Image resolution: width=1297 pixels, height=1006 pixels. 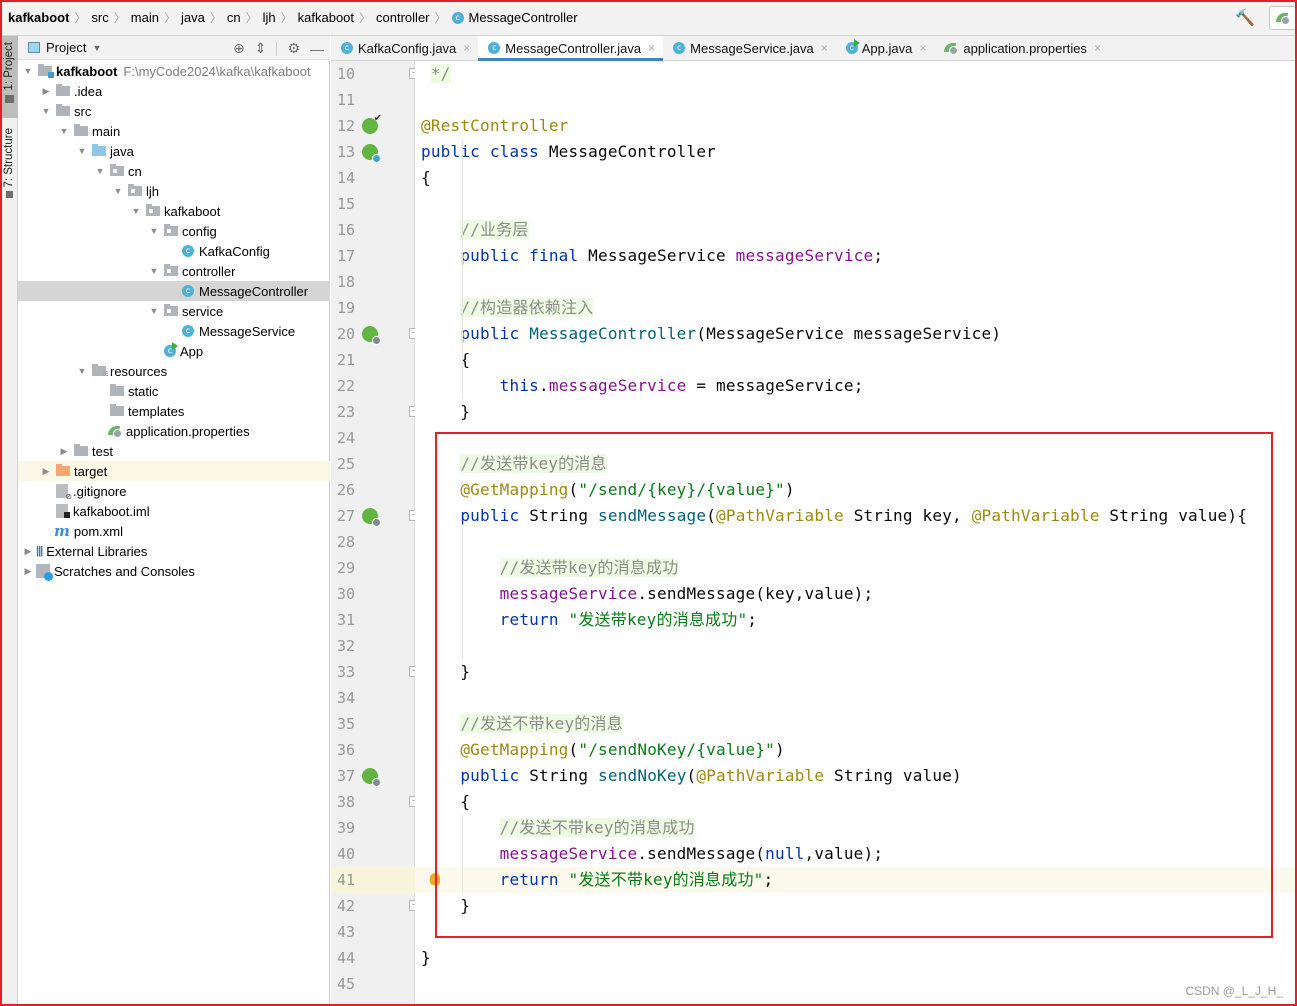 I want to click on tree-item: ▼ ljh, so click(x=174, y=191).